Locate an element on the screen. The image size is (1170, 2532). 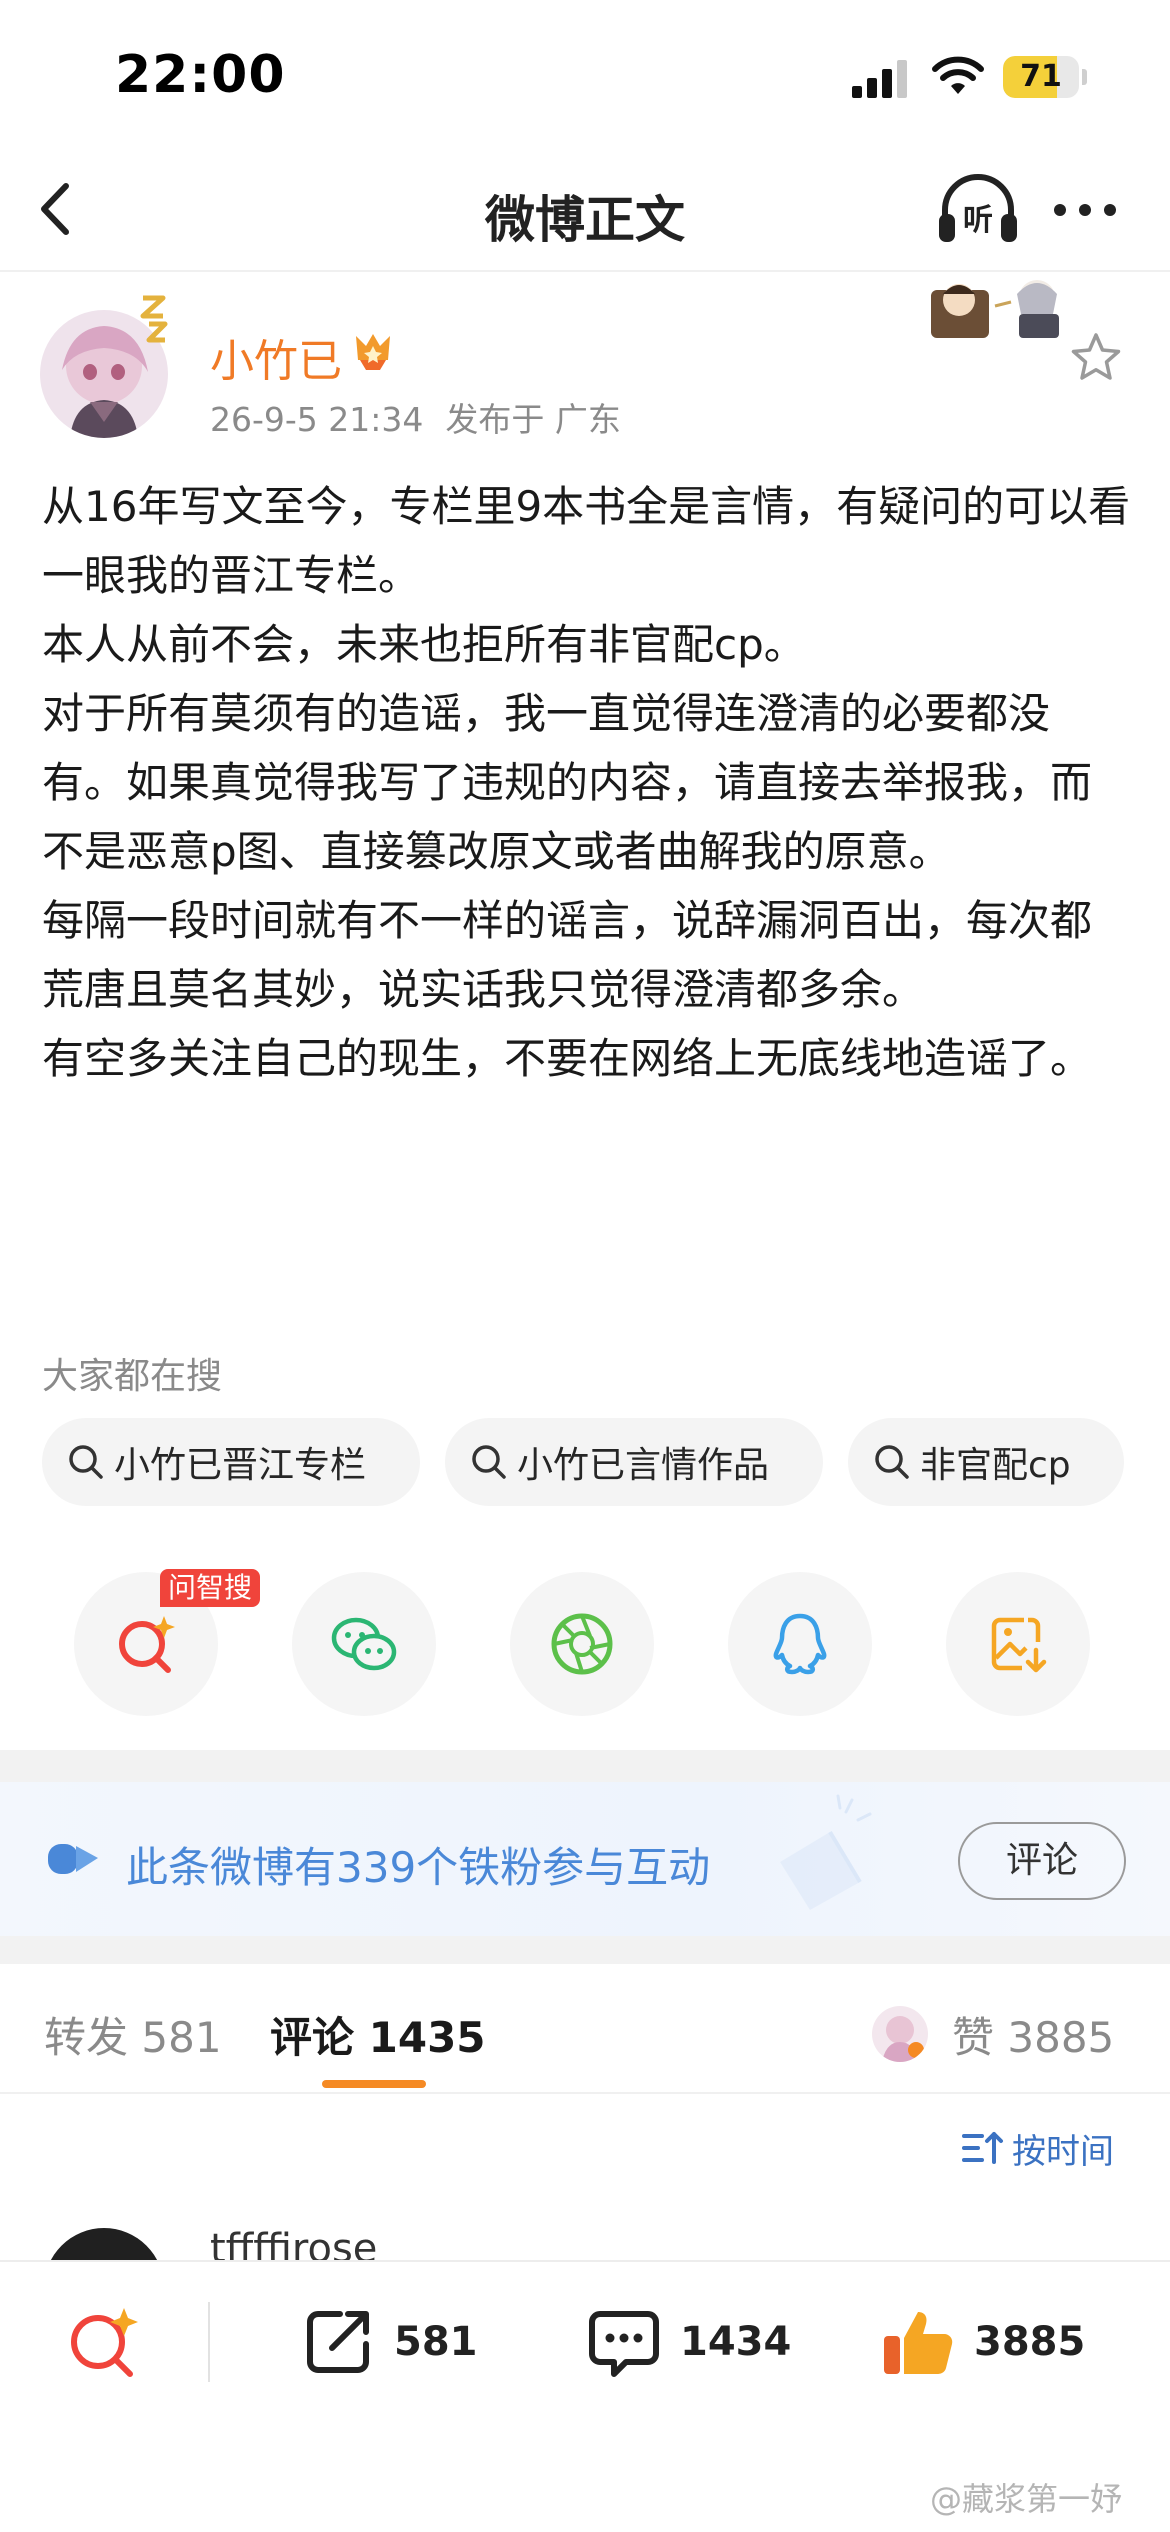
sort-label: 按时间 is located at coordinates (1063, 2151).